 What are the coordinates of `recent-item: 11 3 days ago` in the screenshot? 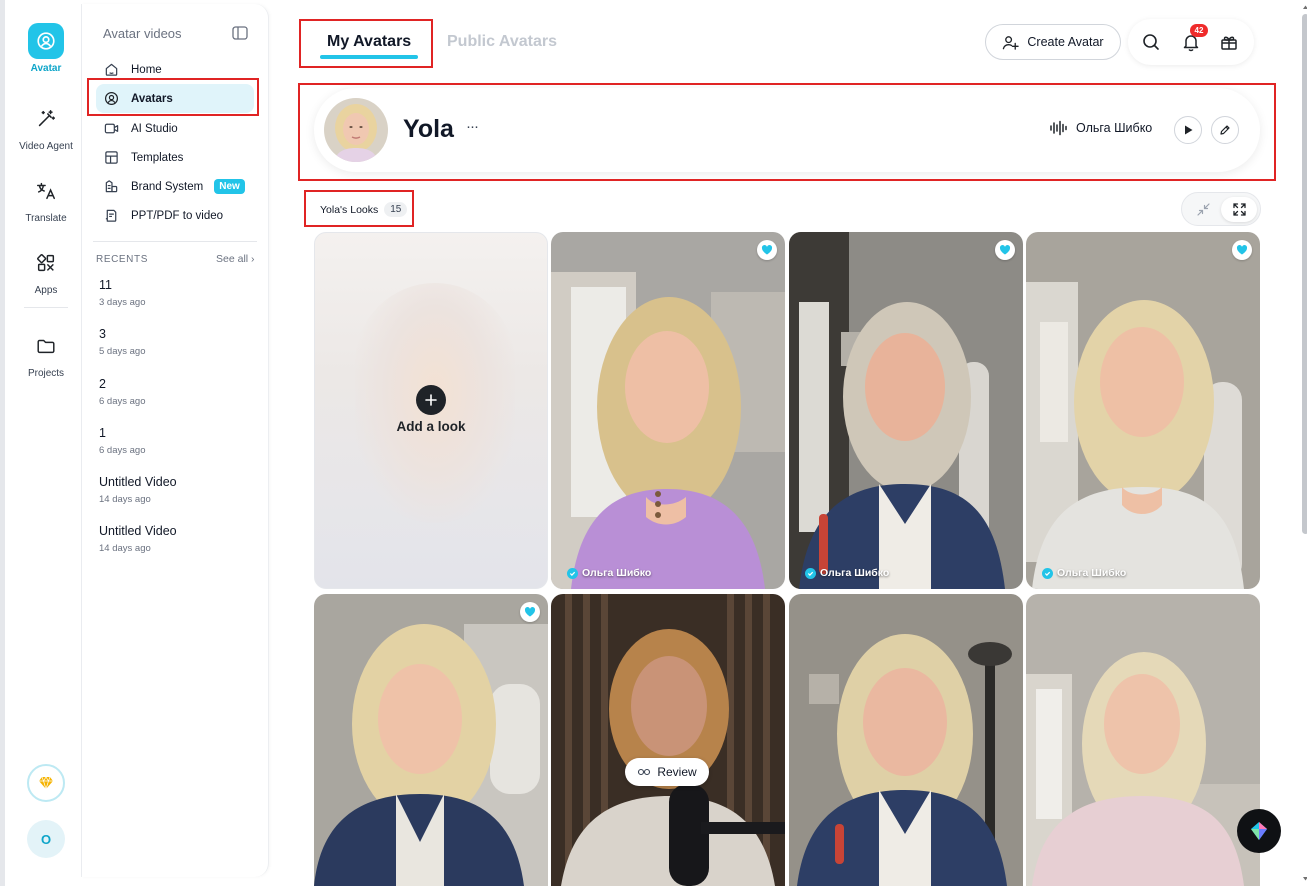 It's located at (122, 293).